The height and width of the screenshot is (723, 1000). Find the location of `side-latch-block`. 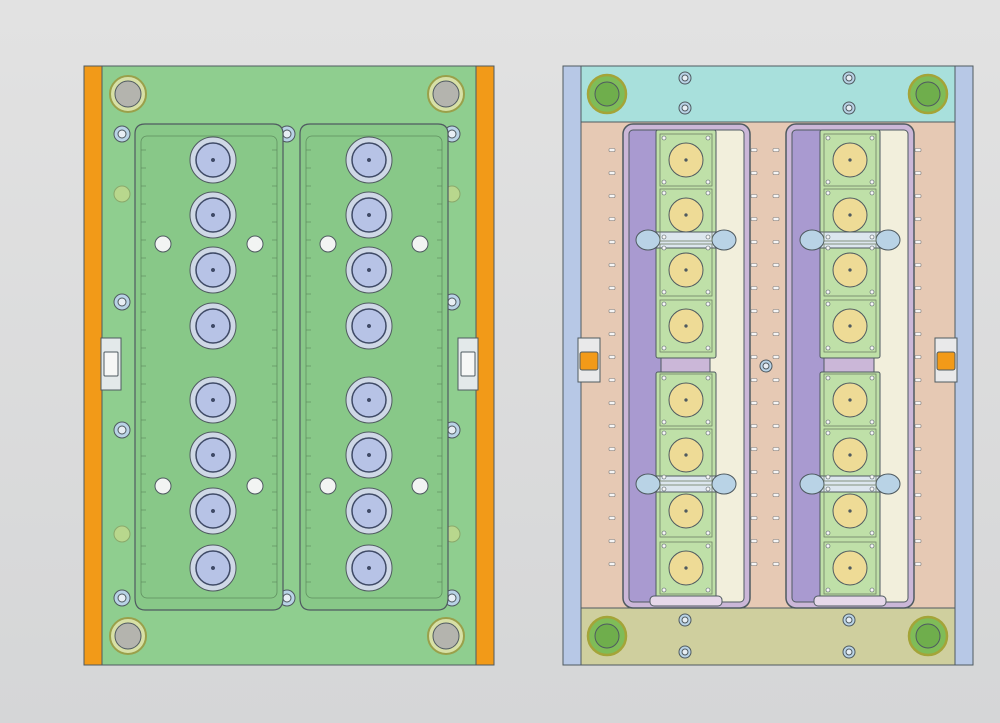

side-latch-block is located at coordinates (589, 361).